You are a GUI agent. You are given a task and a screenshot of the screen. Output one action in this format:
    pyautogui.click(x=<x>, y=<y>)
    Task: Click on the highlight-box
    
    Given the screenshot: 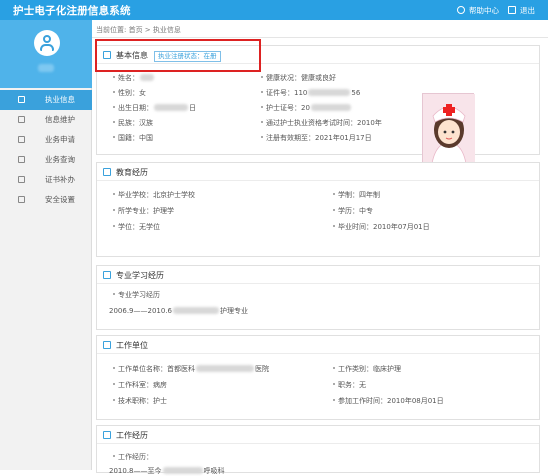 What is the action you would take?
    pyautogui.click(x=178, y=55)
    